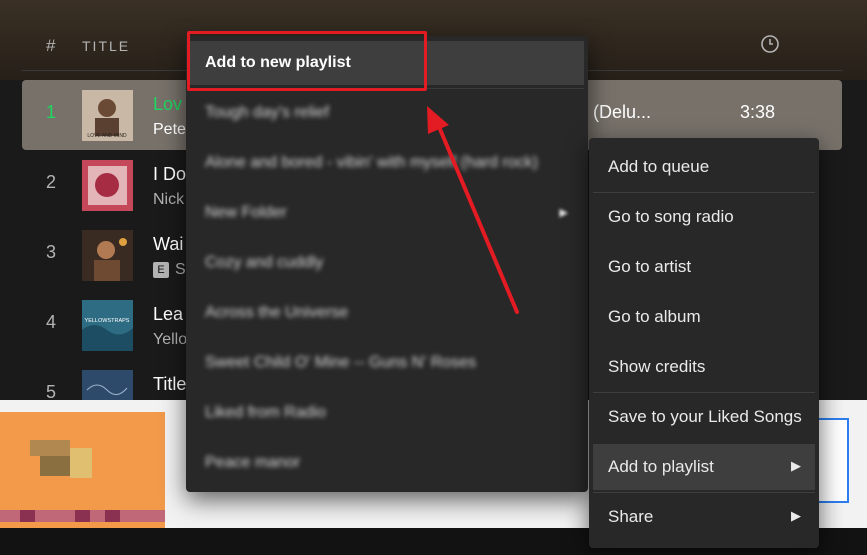  I want to click on track-title: Title, so click(169, 384).